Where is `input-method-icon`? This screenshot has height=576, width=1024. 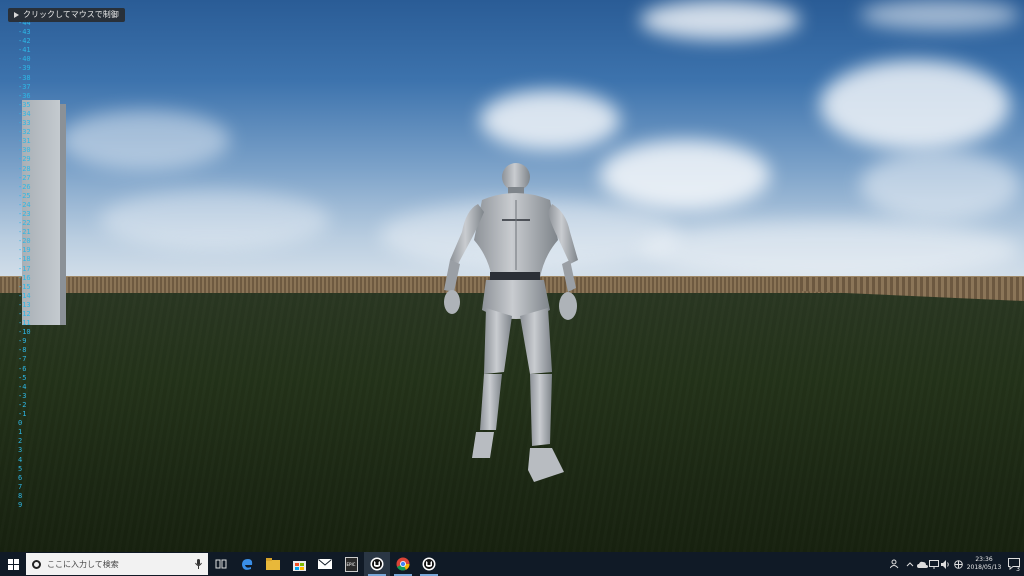
input-method-icon is located at coordinates (958, 564).